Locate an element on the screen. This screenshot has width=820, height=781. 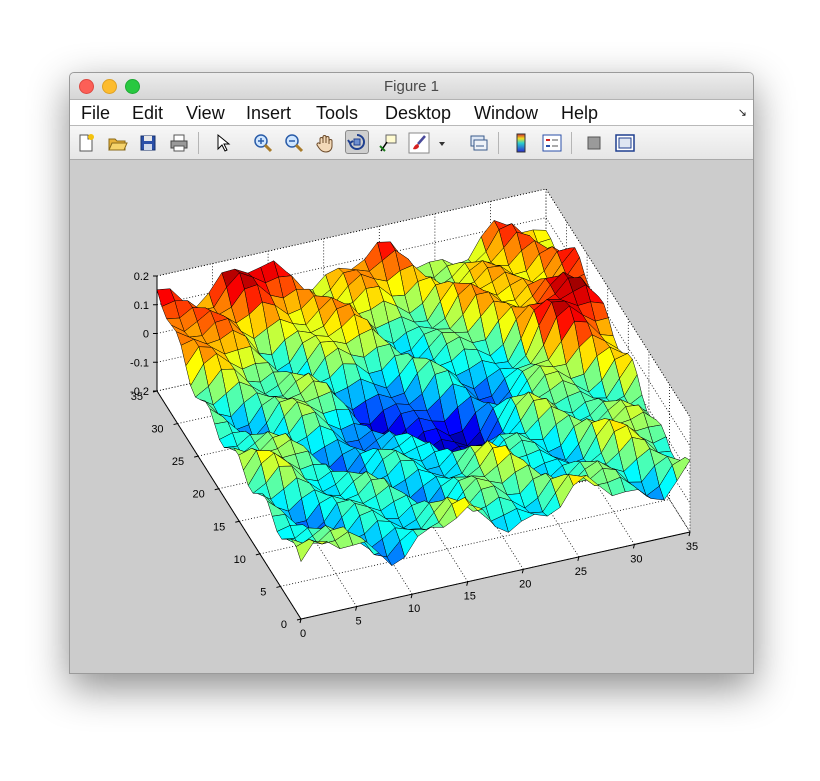
zoom-in-icon is located at coordinates (263, 143).